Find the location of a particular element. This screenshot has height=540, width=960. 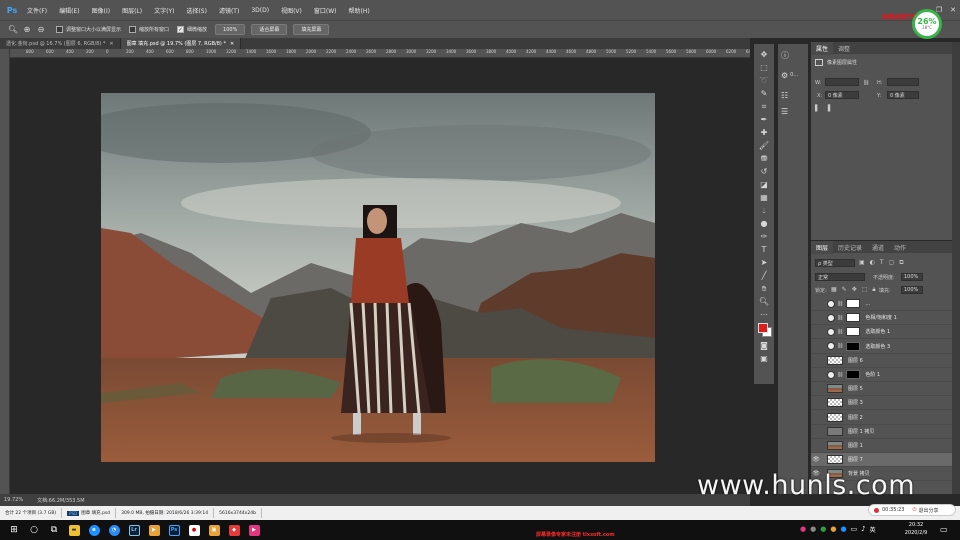

app-icon-red: ◆ is located at coordinates (234, 530).